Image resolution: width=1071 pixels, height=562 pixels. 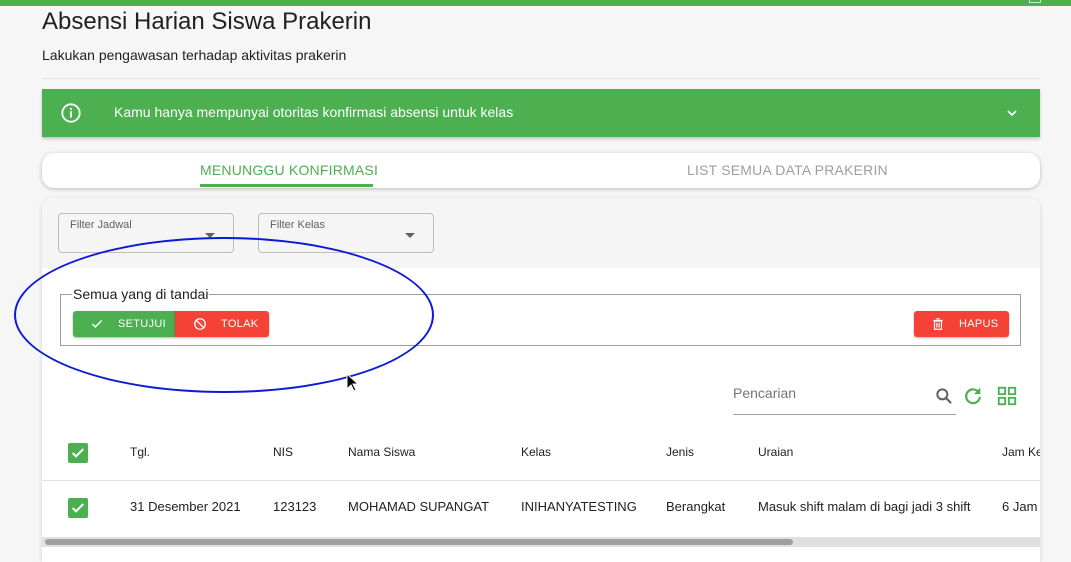 What do you see at coordinates (295, 506) in the screenshot?
I see `cell-nis: 123123` at bounding box center [295, 506].